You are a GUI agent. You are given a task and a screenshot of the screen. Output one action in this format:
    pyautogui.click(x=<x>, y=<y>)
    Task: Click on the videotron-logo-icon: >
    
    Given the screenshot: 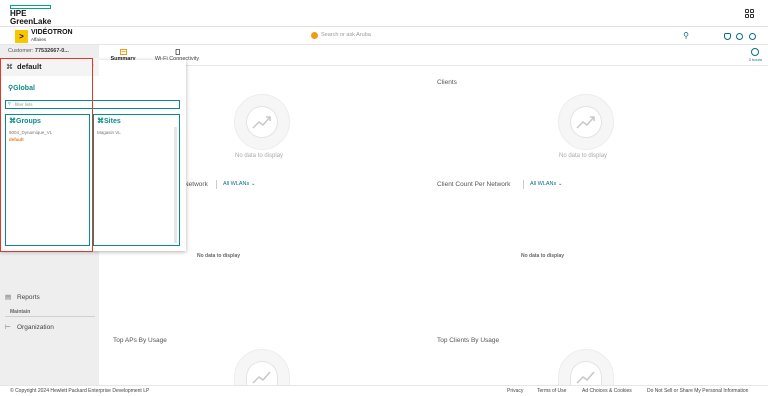 What is the action you would take?
    pyautogui.click(x=21, y=36)
    